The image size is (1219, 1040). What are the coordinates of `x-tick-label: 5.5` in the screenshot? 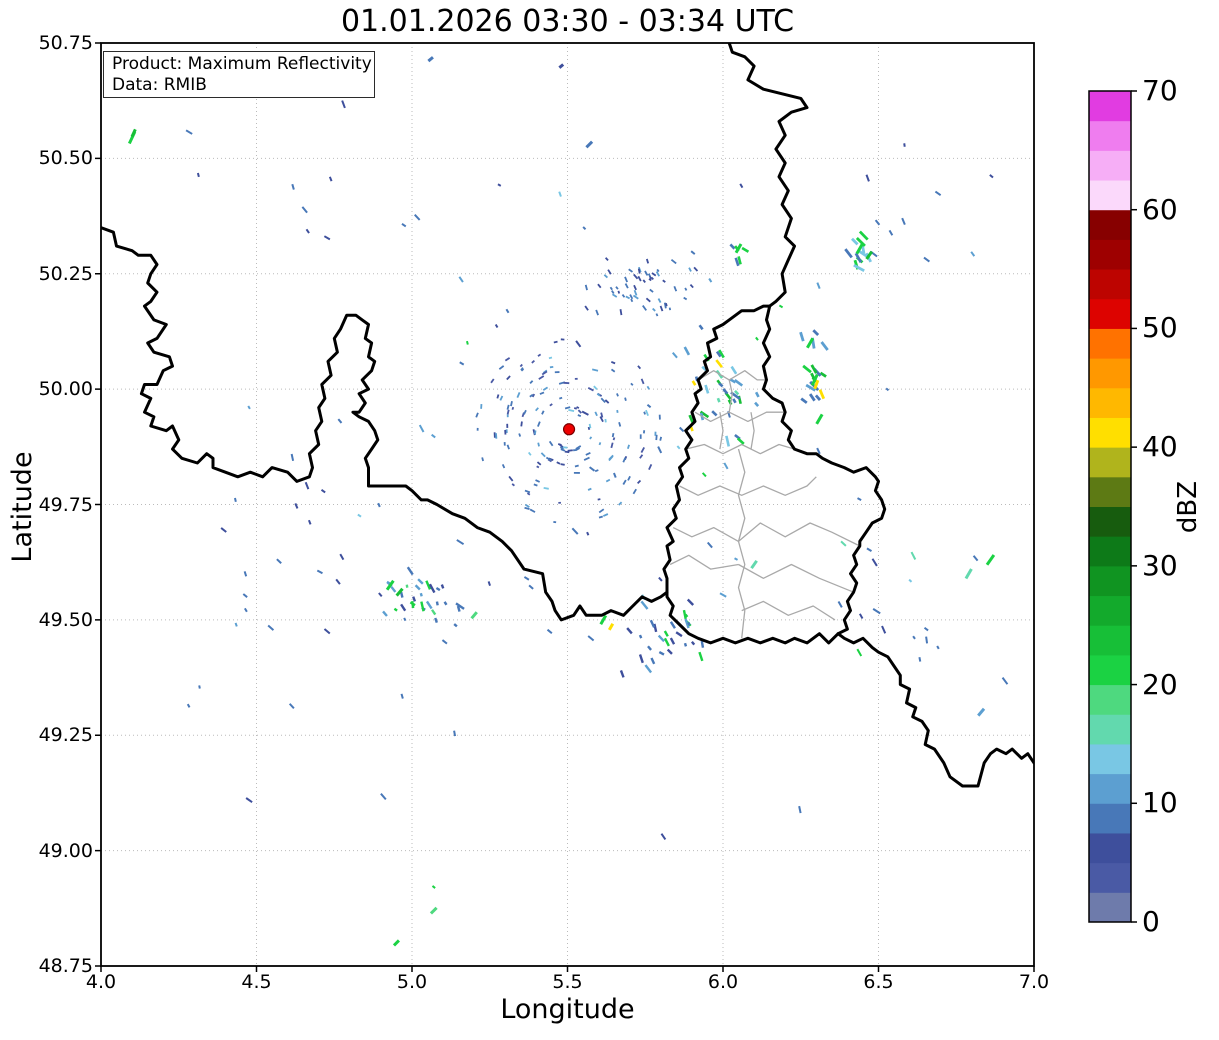 It's located at (567, 982).